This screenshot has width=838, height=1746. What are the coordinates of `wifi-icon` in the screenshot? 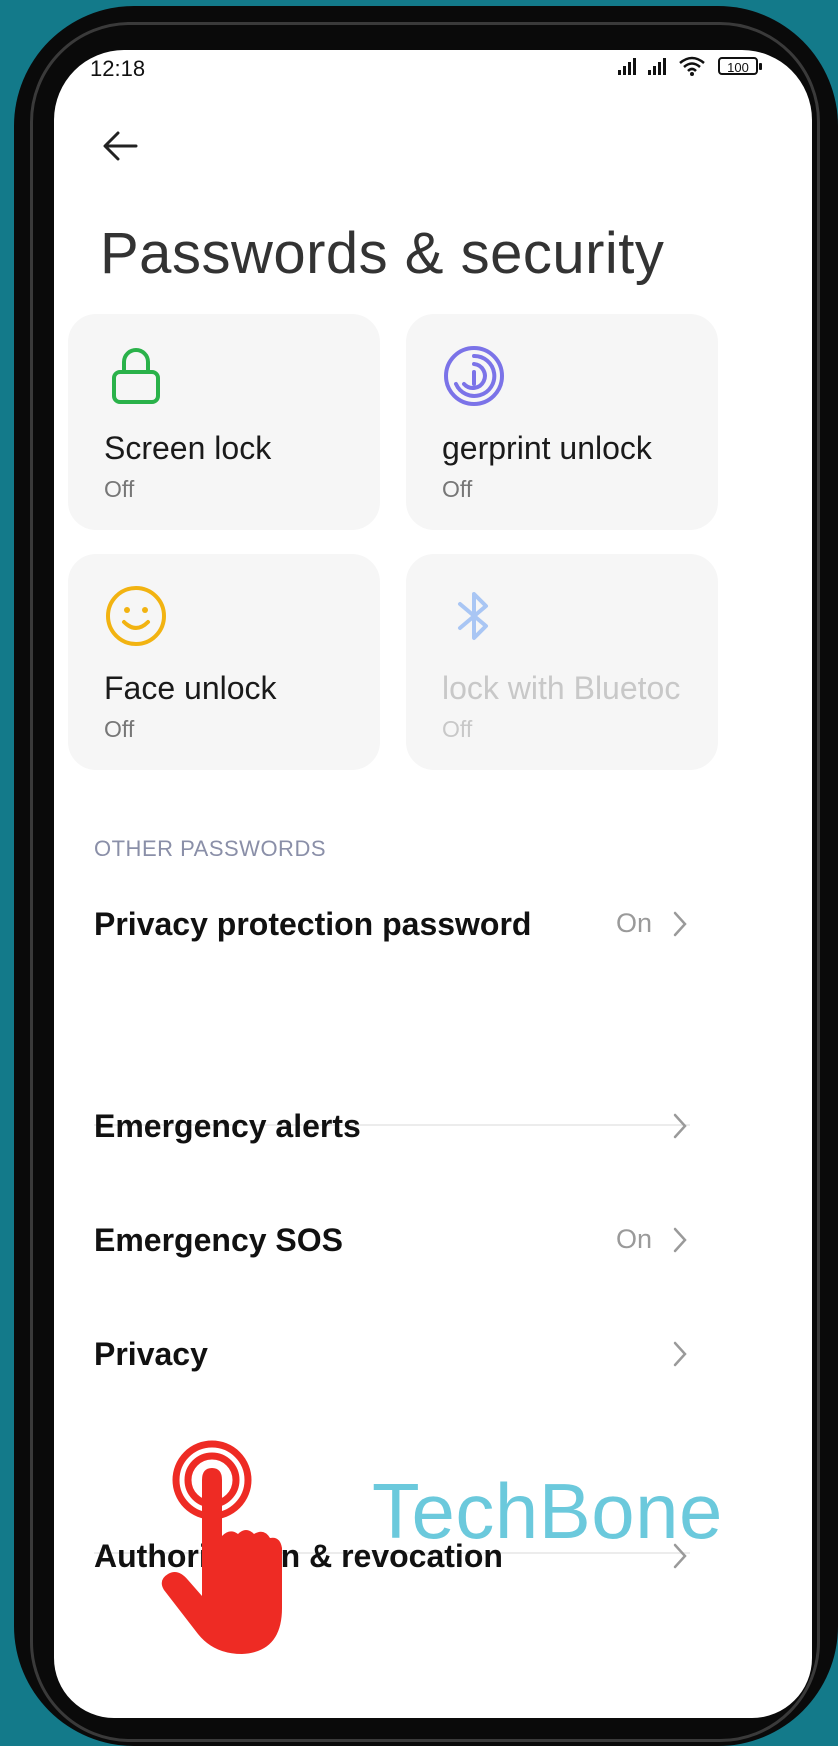 It's located at (692, 66).